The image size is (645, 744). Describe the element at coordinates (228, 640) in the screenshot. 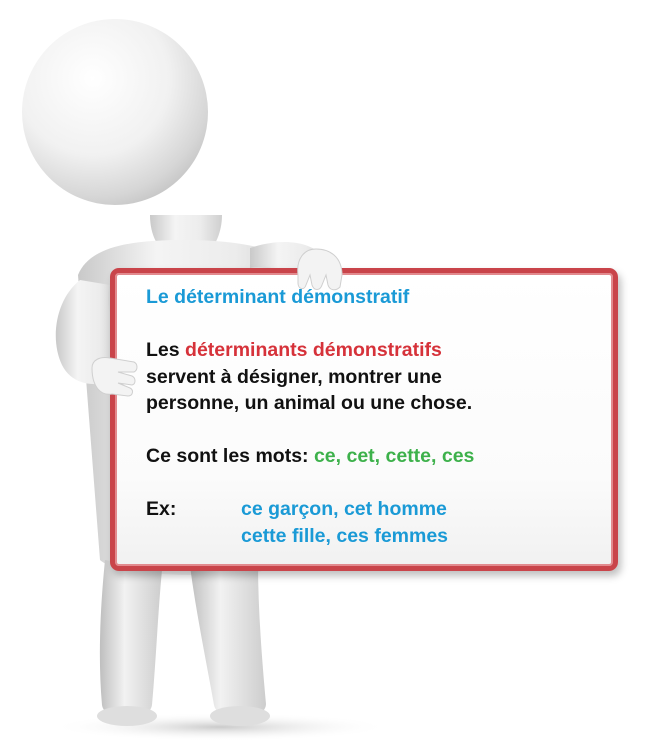

I see `right-leg` at that location.